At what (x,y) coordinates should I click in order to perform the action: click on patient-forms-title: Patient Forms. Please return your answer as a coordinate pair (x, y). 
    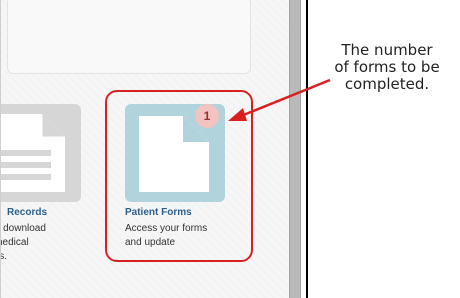
    Looking at the image, I should click on (158, 212).